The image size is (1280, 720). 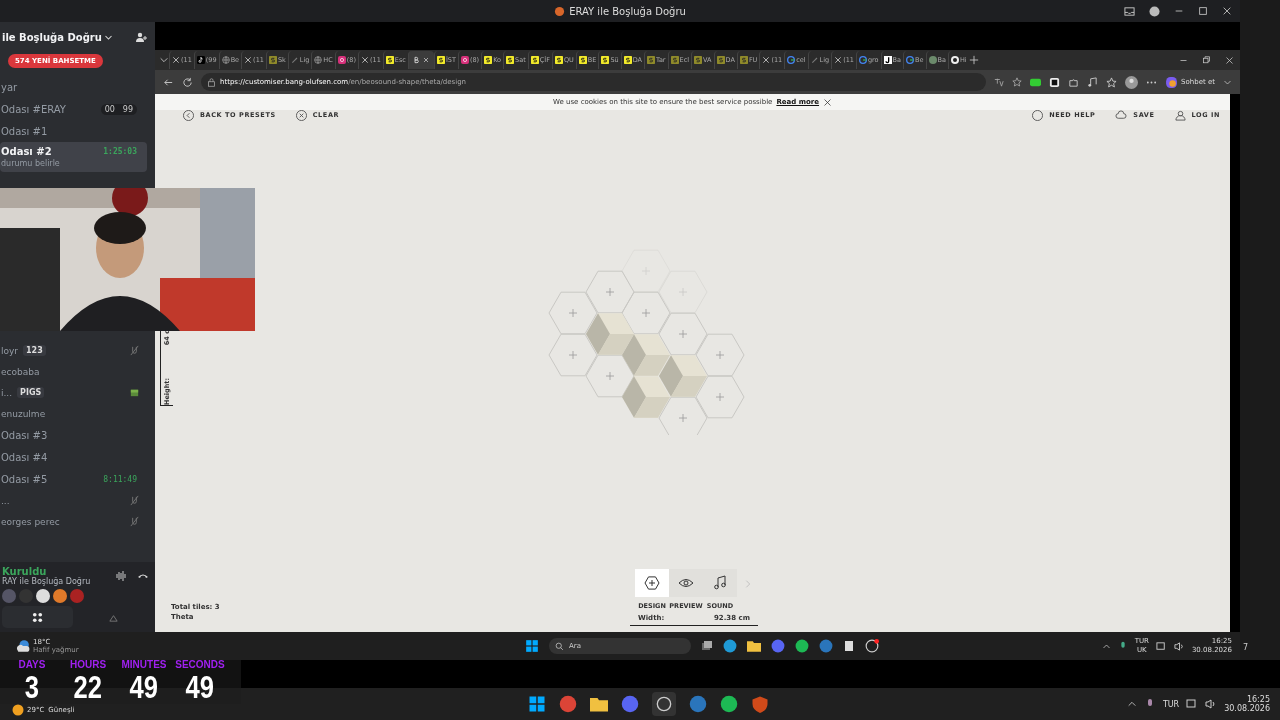 I want to click on avatar-icon, so click(x=932, y=60).